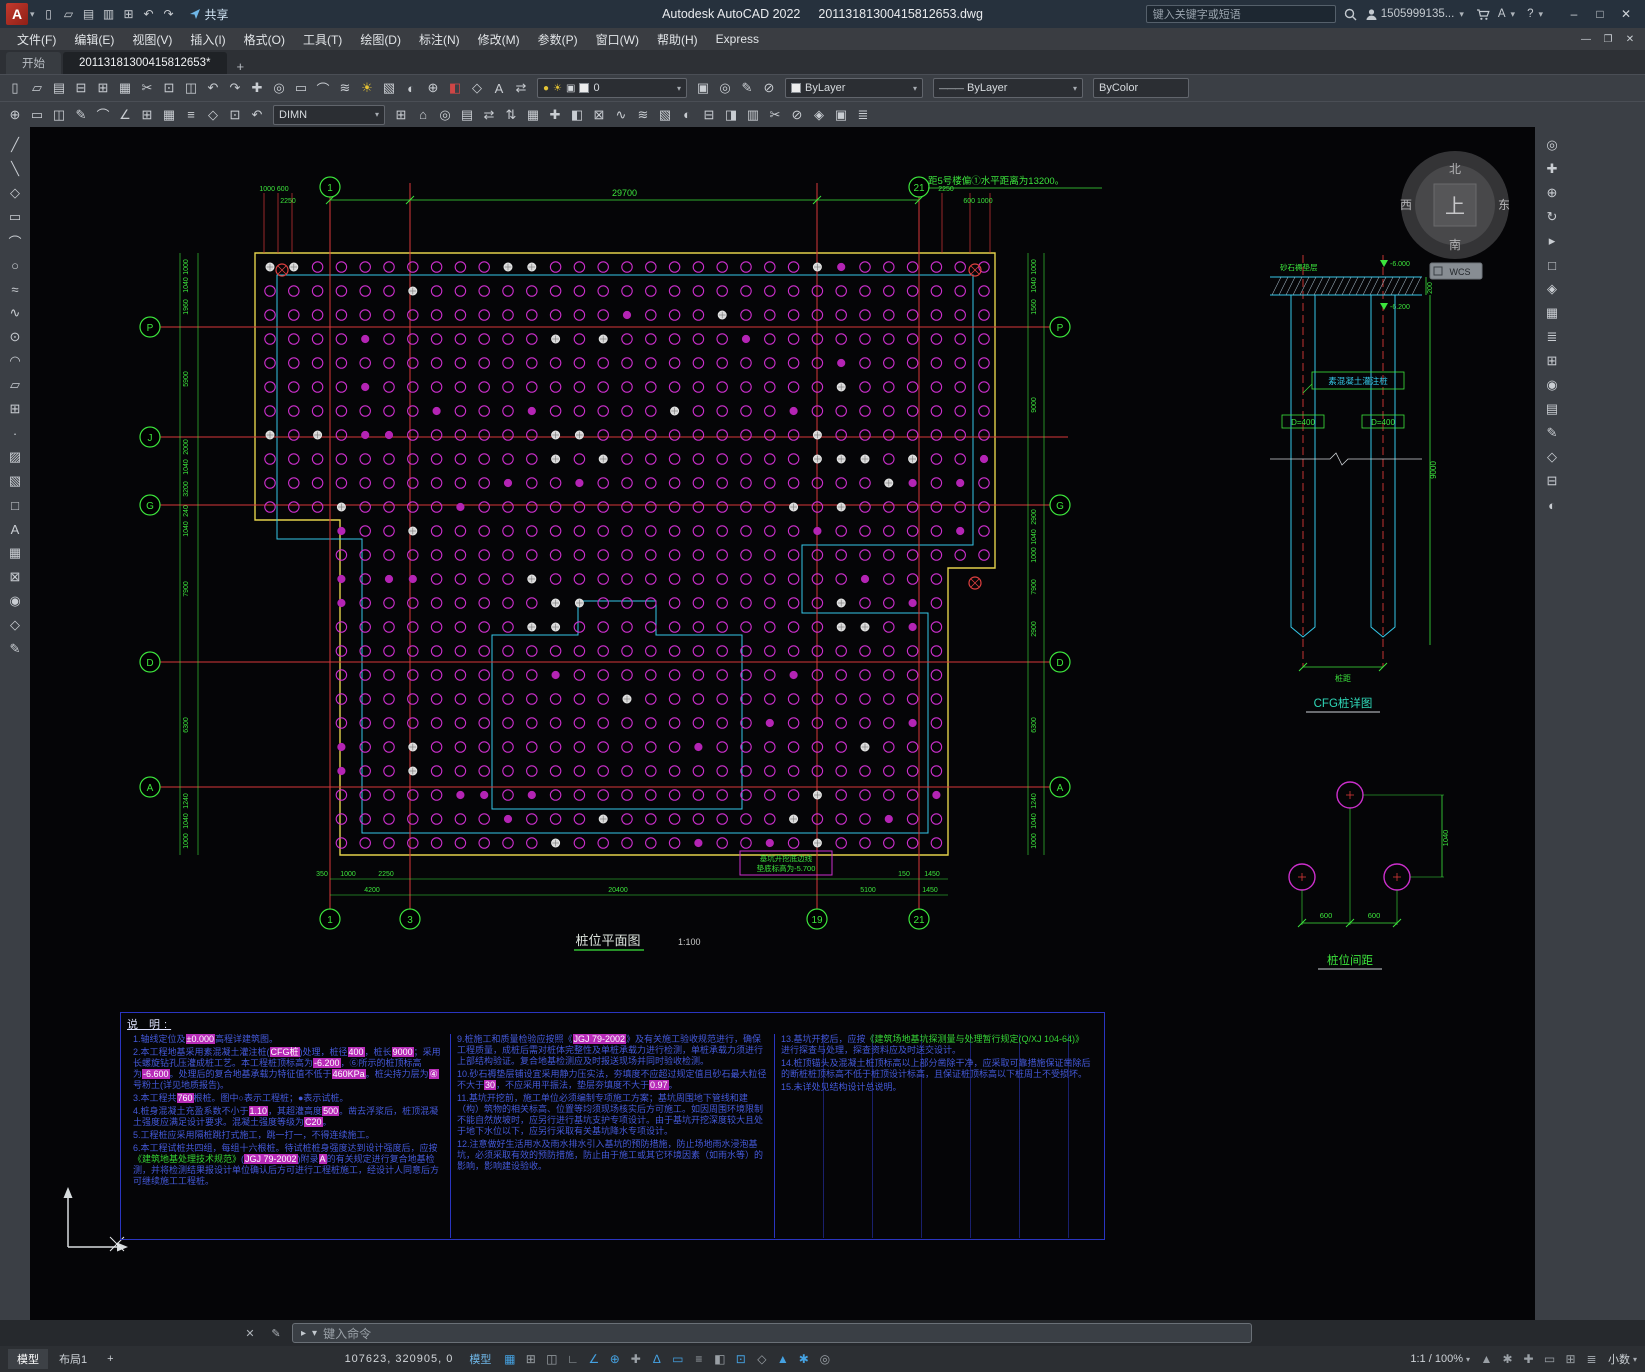  What do you see at coordinates (250, 1333) in the screenshot?
I see `command-close-button: ✕` at bounding box center [250, 1333].